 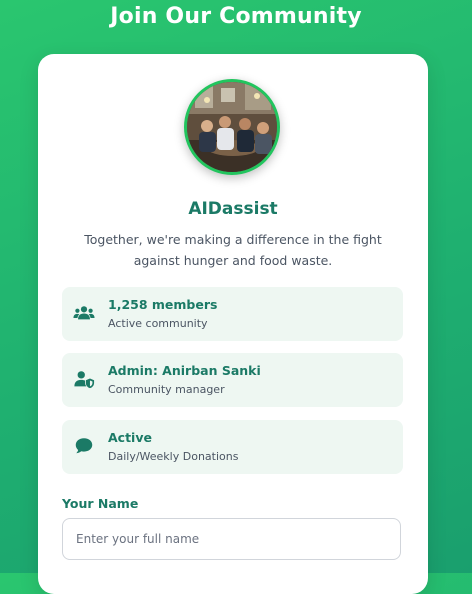 I want to click on name-field-label: Your Name, so click(x=100, y=503).